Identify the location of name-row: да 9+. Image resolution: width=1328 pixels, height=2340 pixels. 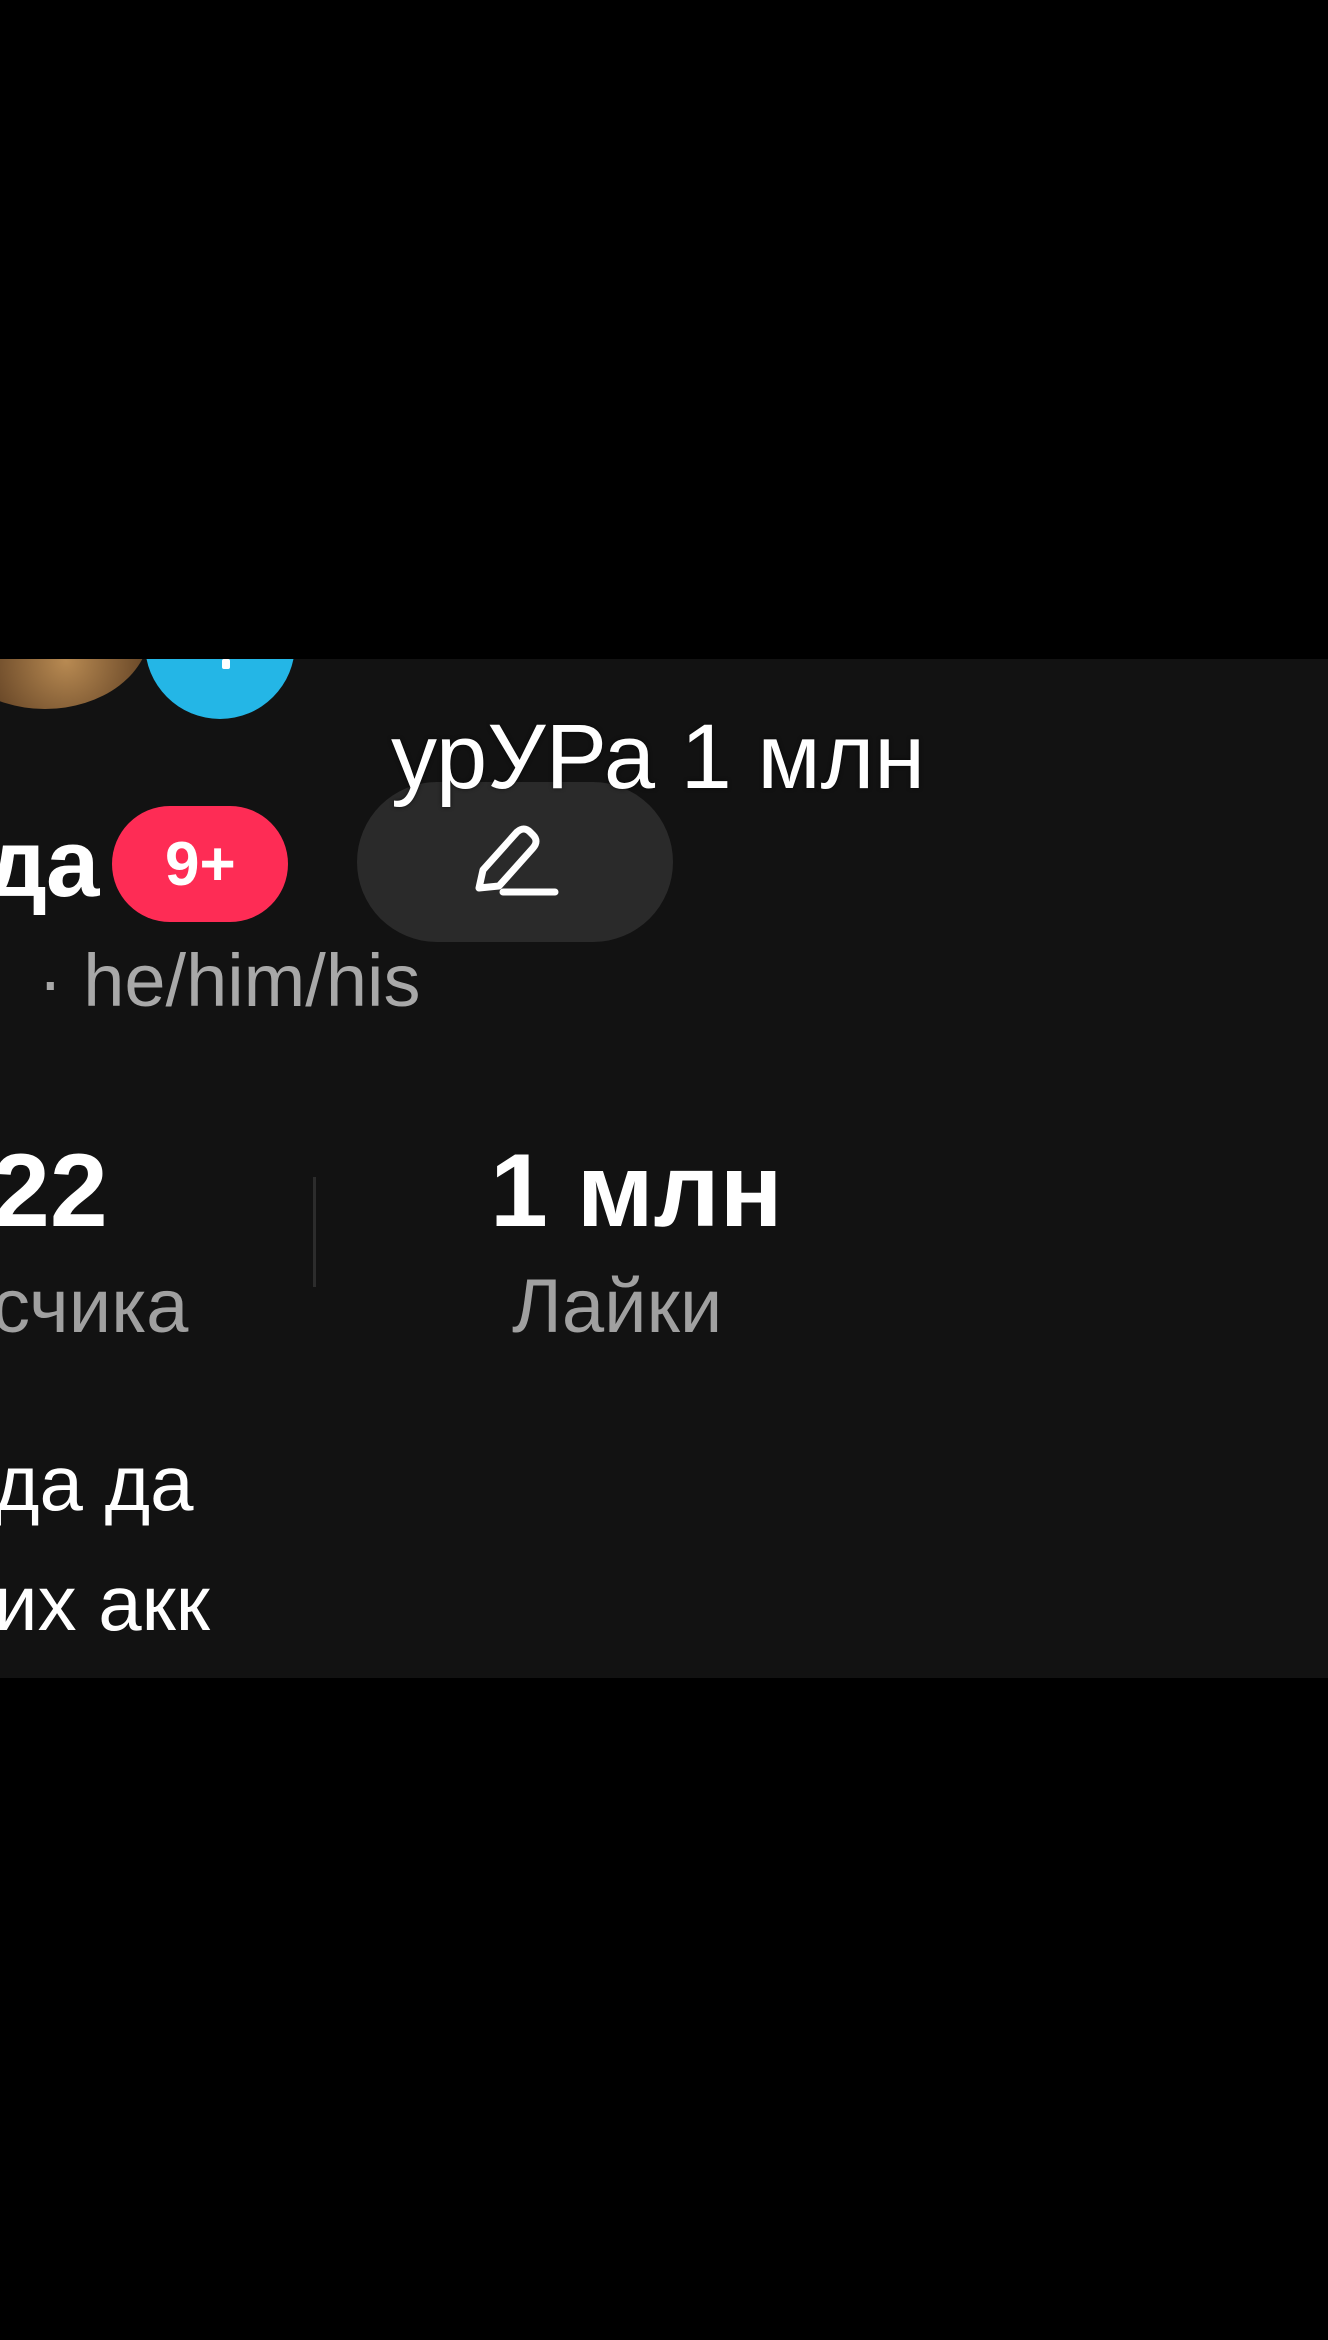
(144, 864).